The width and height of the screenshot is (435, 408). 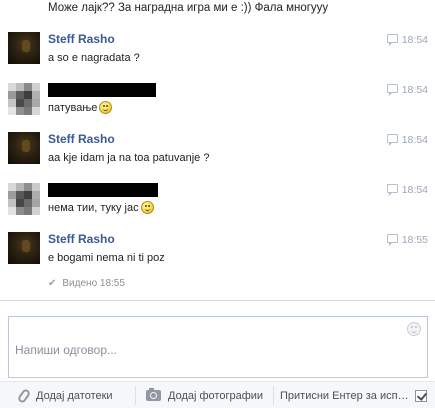 I want to click on reply-input, so click(x=218, y=347).